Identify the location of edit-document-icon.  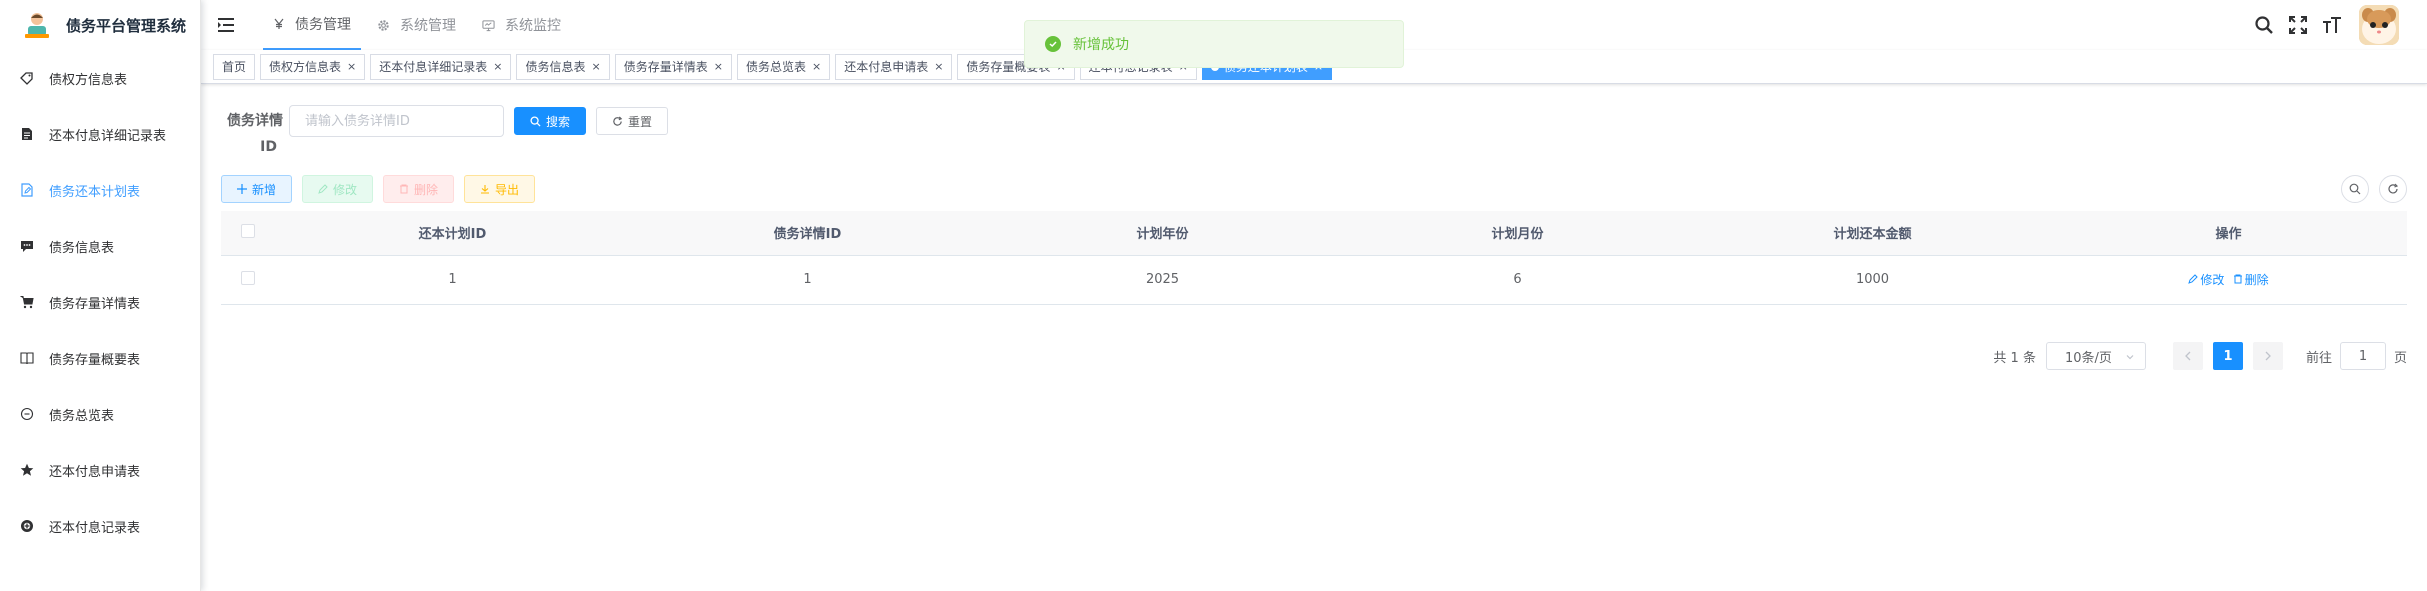
(27, 190).